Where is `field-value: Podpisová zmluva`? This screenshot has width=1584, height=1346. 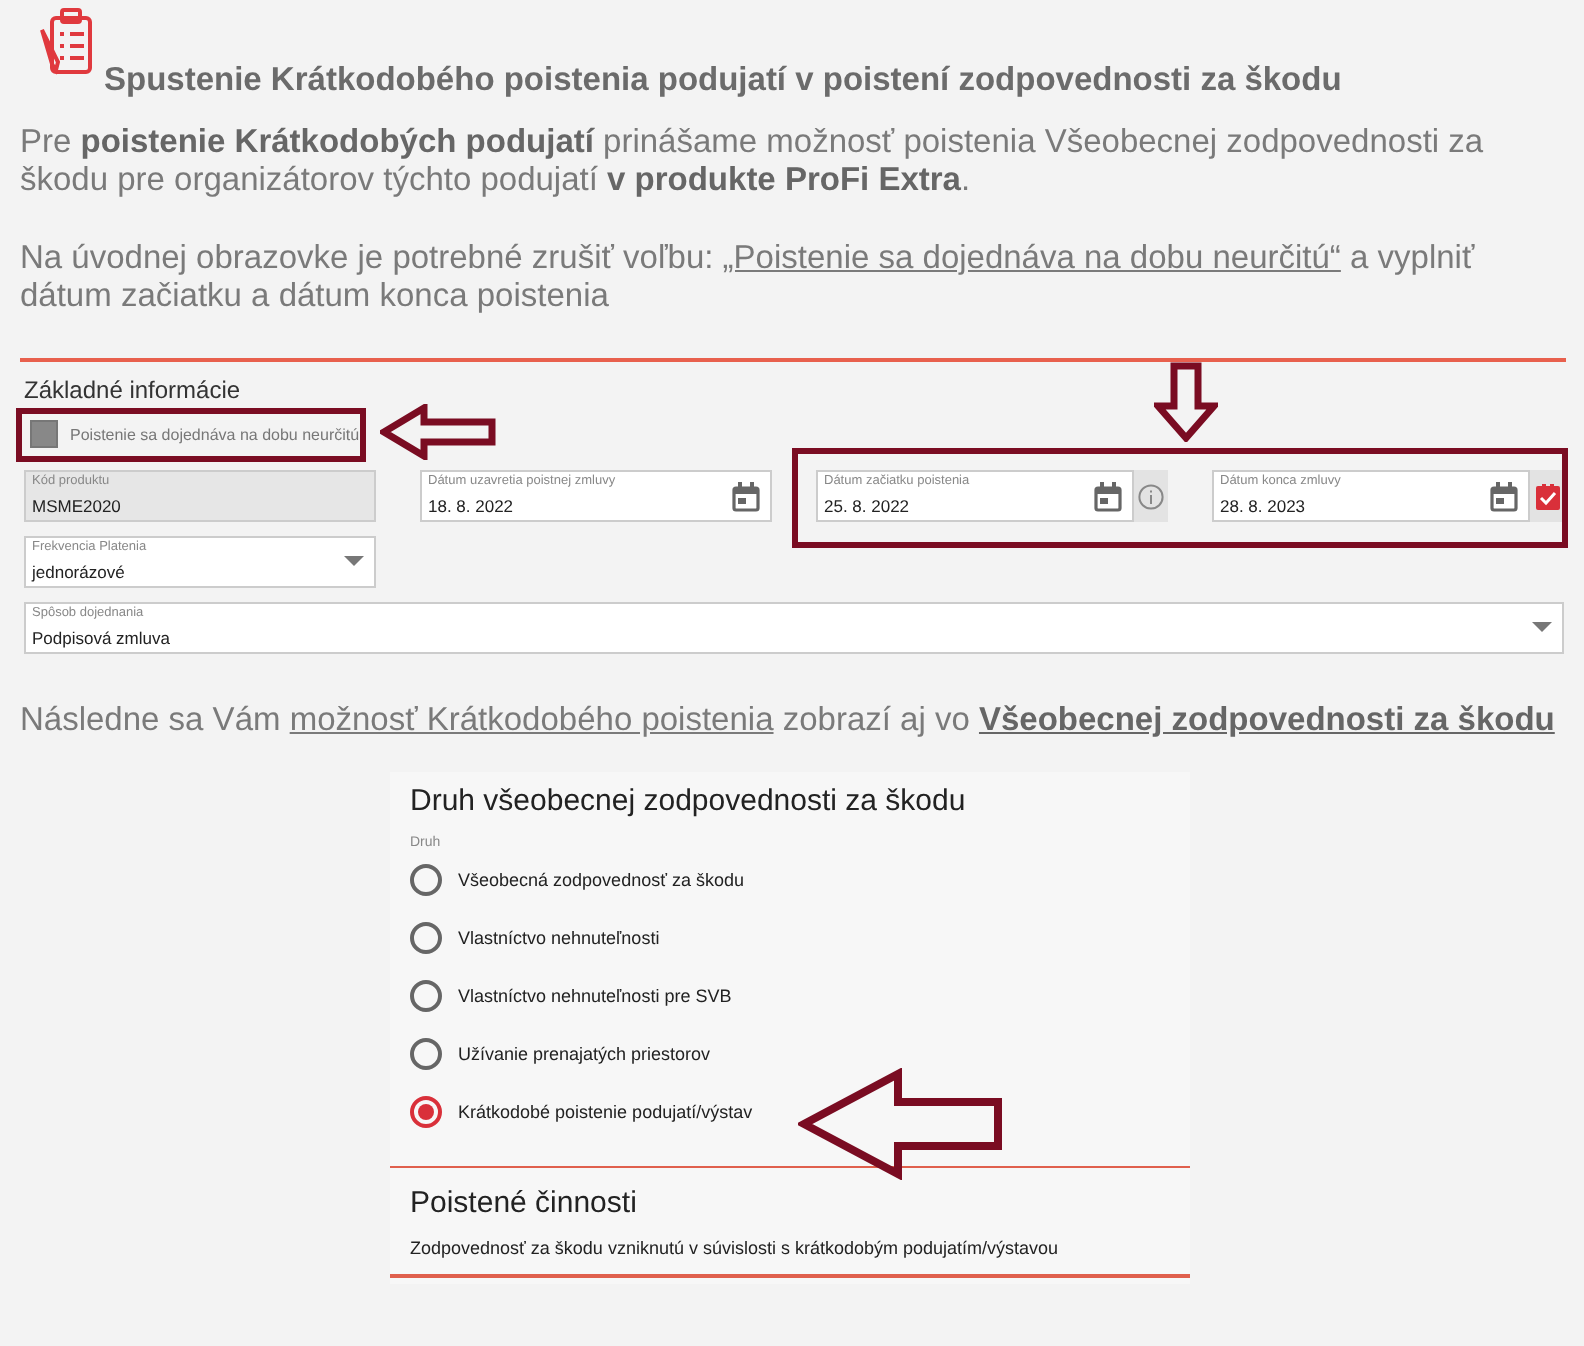
field-value: Podpisová zmluva is located at coordinates (102, 638).